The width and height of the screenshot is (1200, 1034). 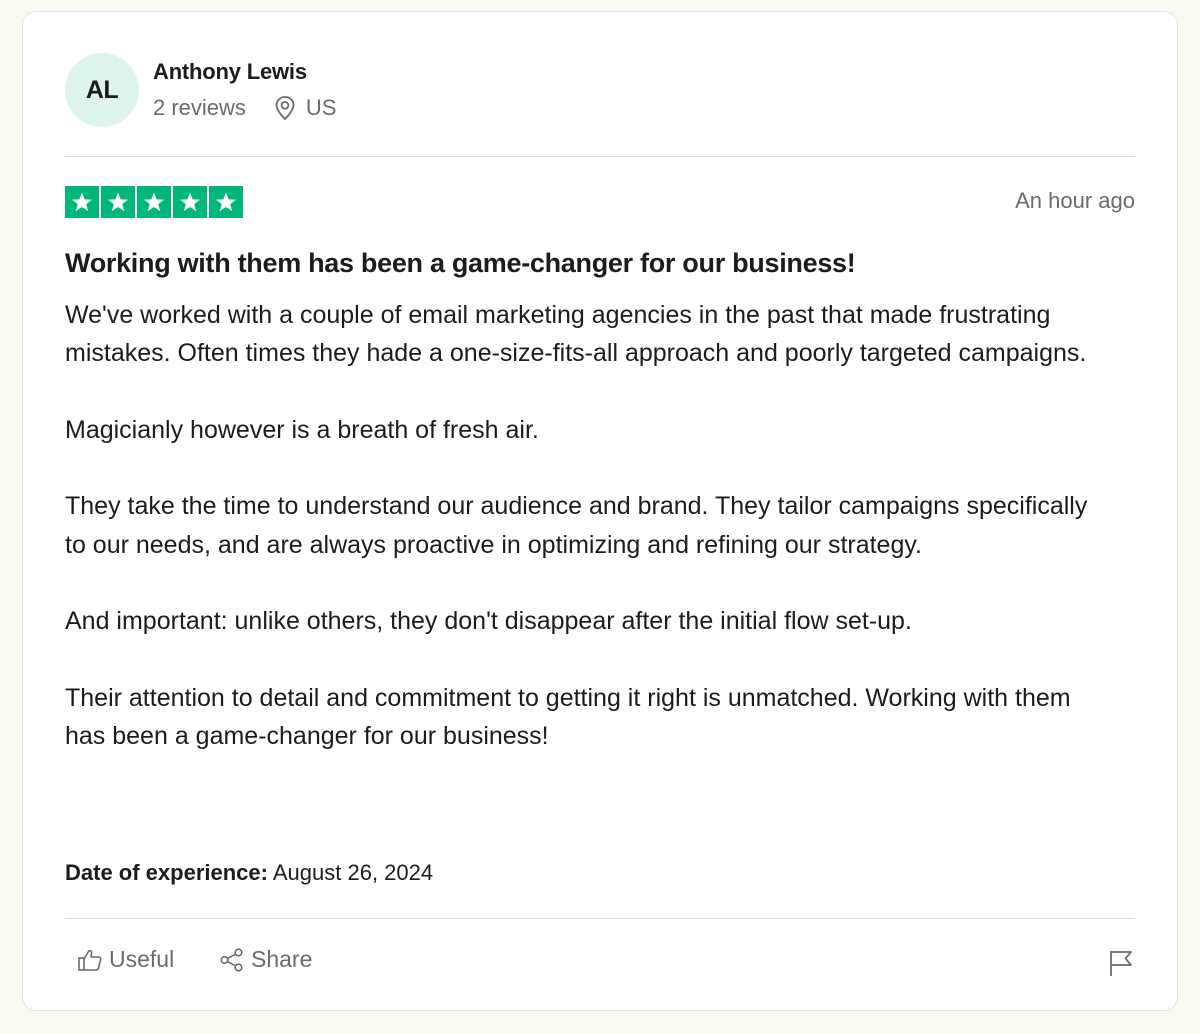 What do you see at coordinates (199, 107) in the screenshot?
I see `review-count: 2 reviews` at bounding box center [199, 107].